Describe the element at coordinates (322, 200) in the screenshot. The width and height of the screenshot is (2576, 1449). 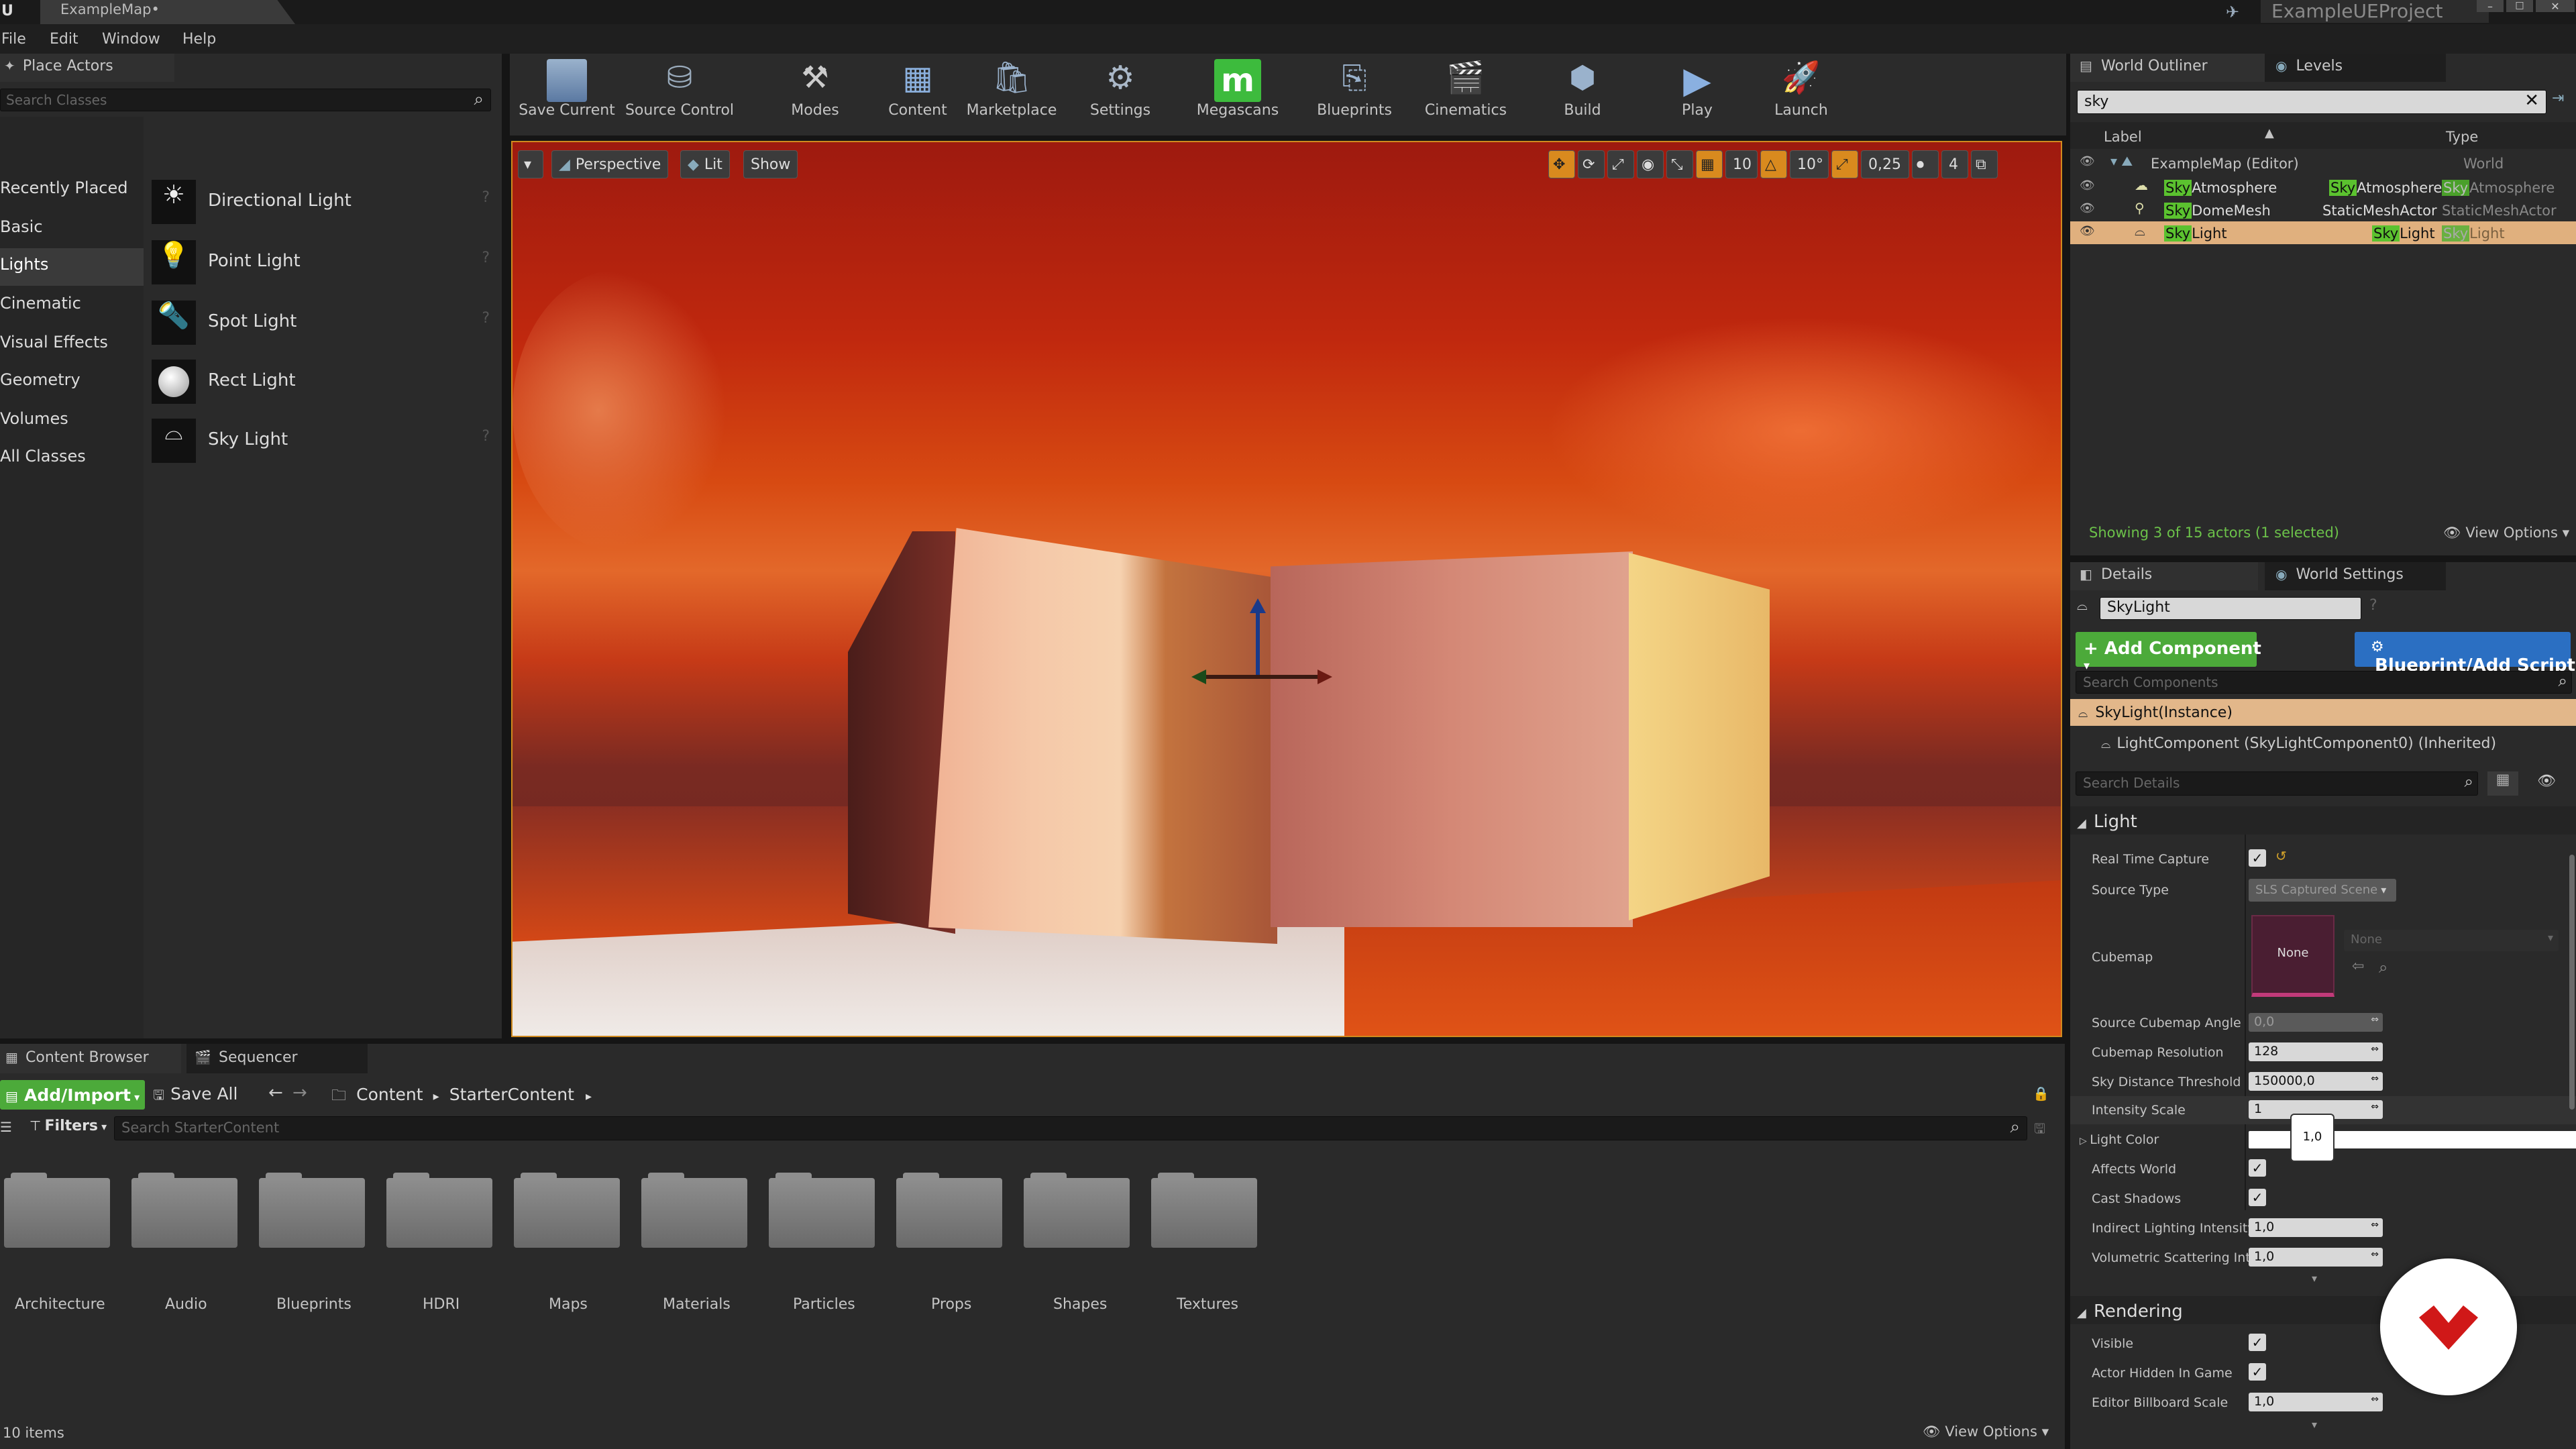
I see `actor-directional-light: ☀ Directional Light ?` at that location.